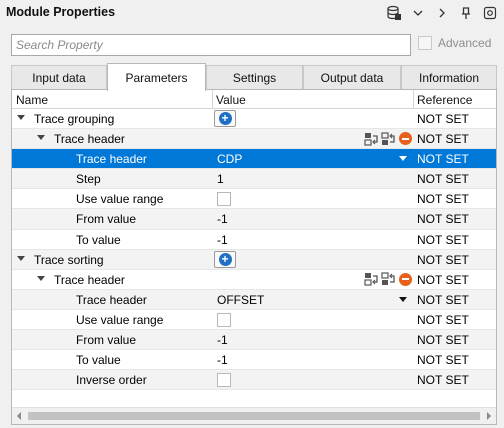 This screenshot has width=504, height=428. Describe the element at coordinates (254, 380) in the screenshot. I see `grid-row: Inverse order NOT SET` at that location.